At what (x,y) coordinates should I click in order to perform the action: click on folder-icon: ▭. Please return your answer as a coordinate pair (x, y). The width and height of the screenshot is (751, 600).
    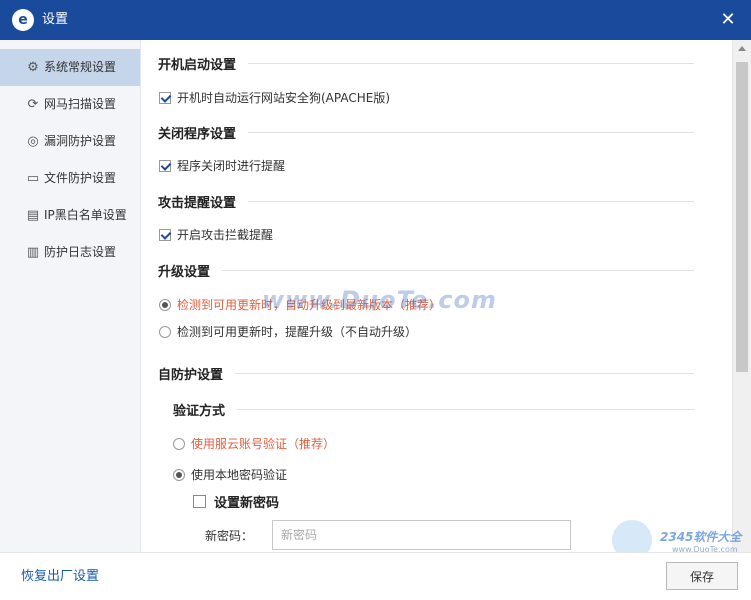
    Looking at the image, I should click on (33, 178).